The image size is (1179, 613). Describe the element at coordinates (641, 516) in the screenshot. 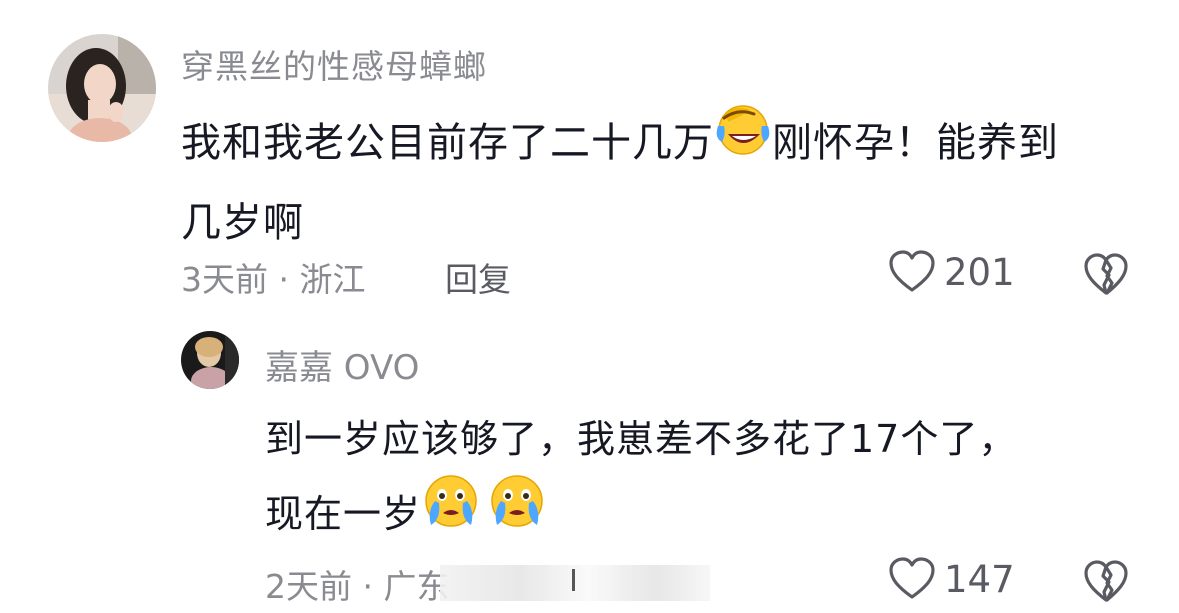

I see `reply-text-line: 现在一岁` at that location.